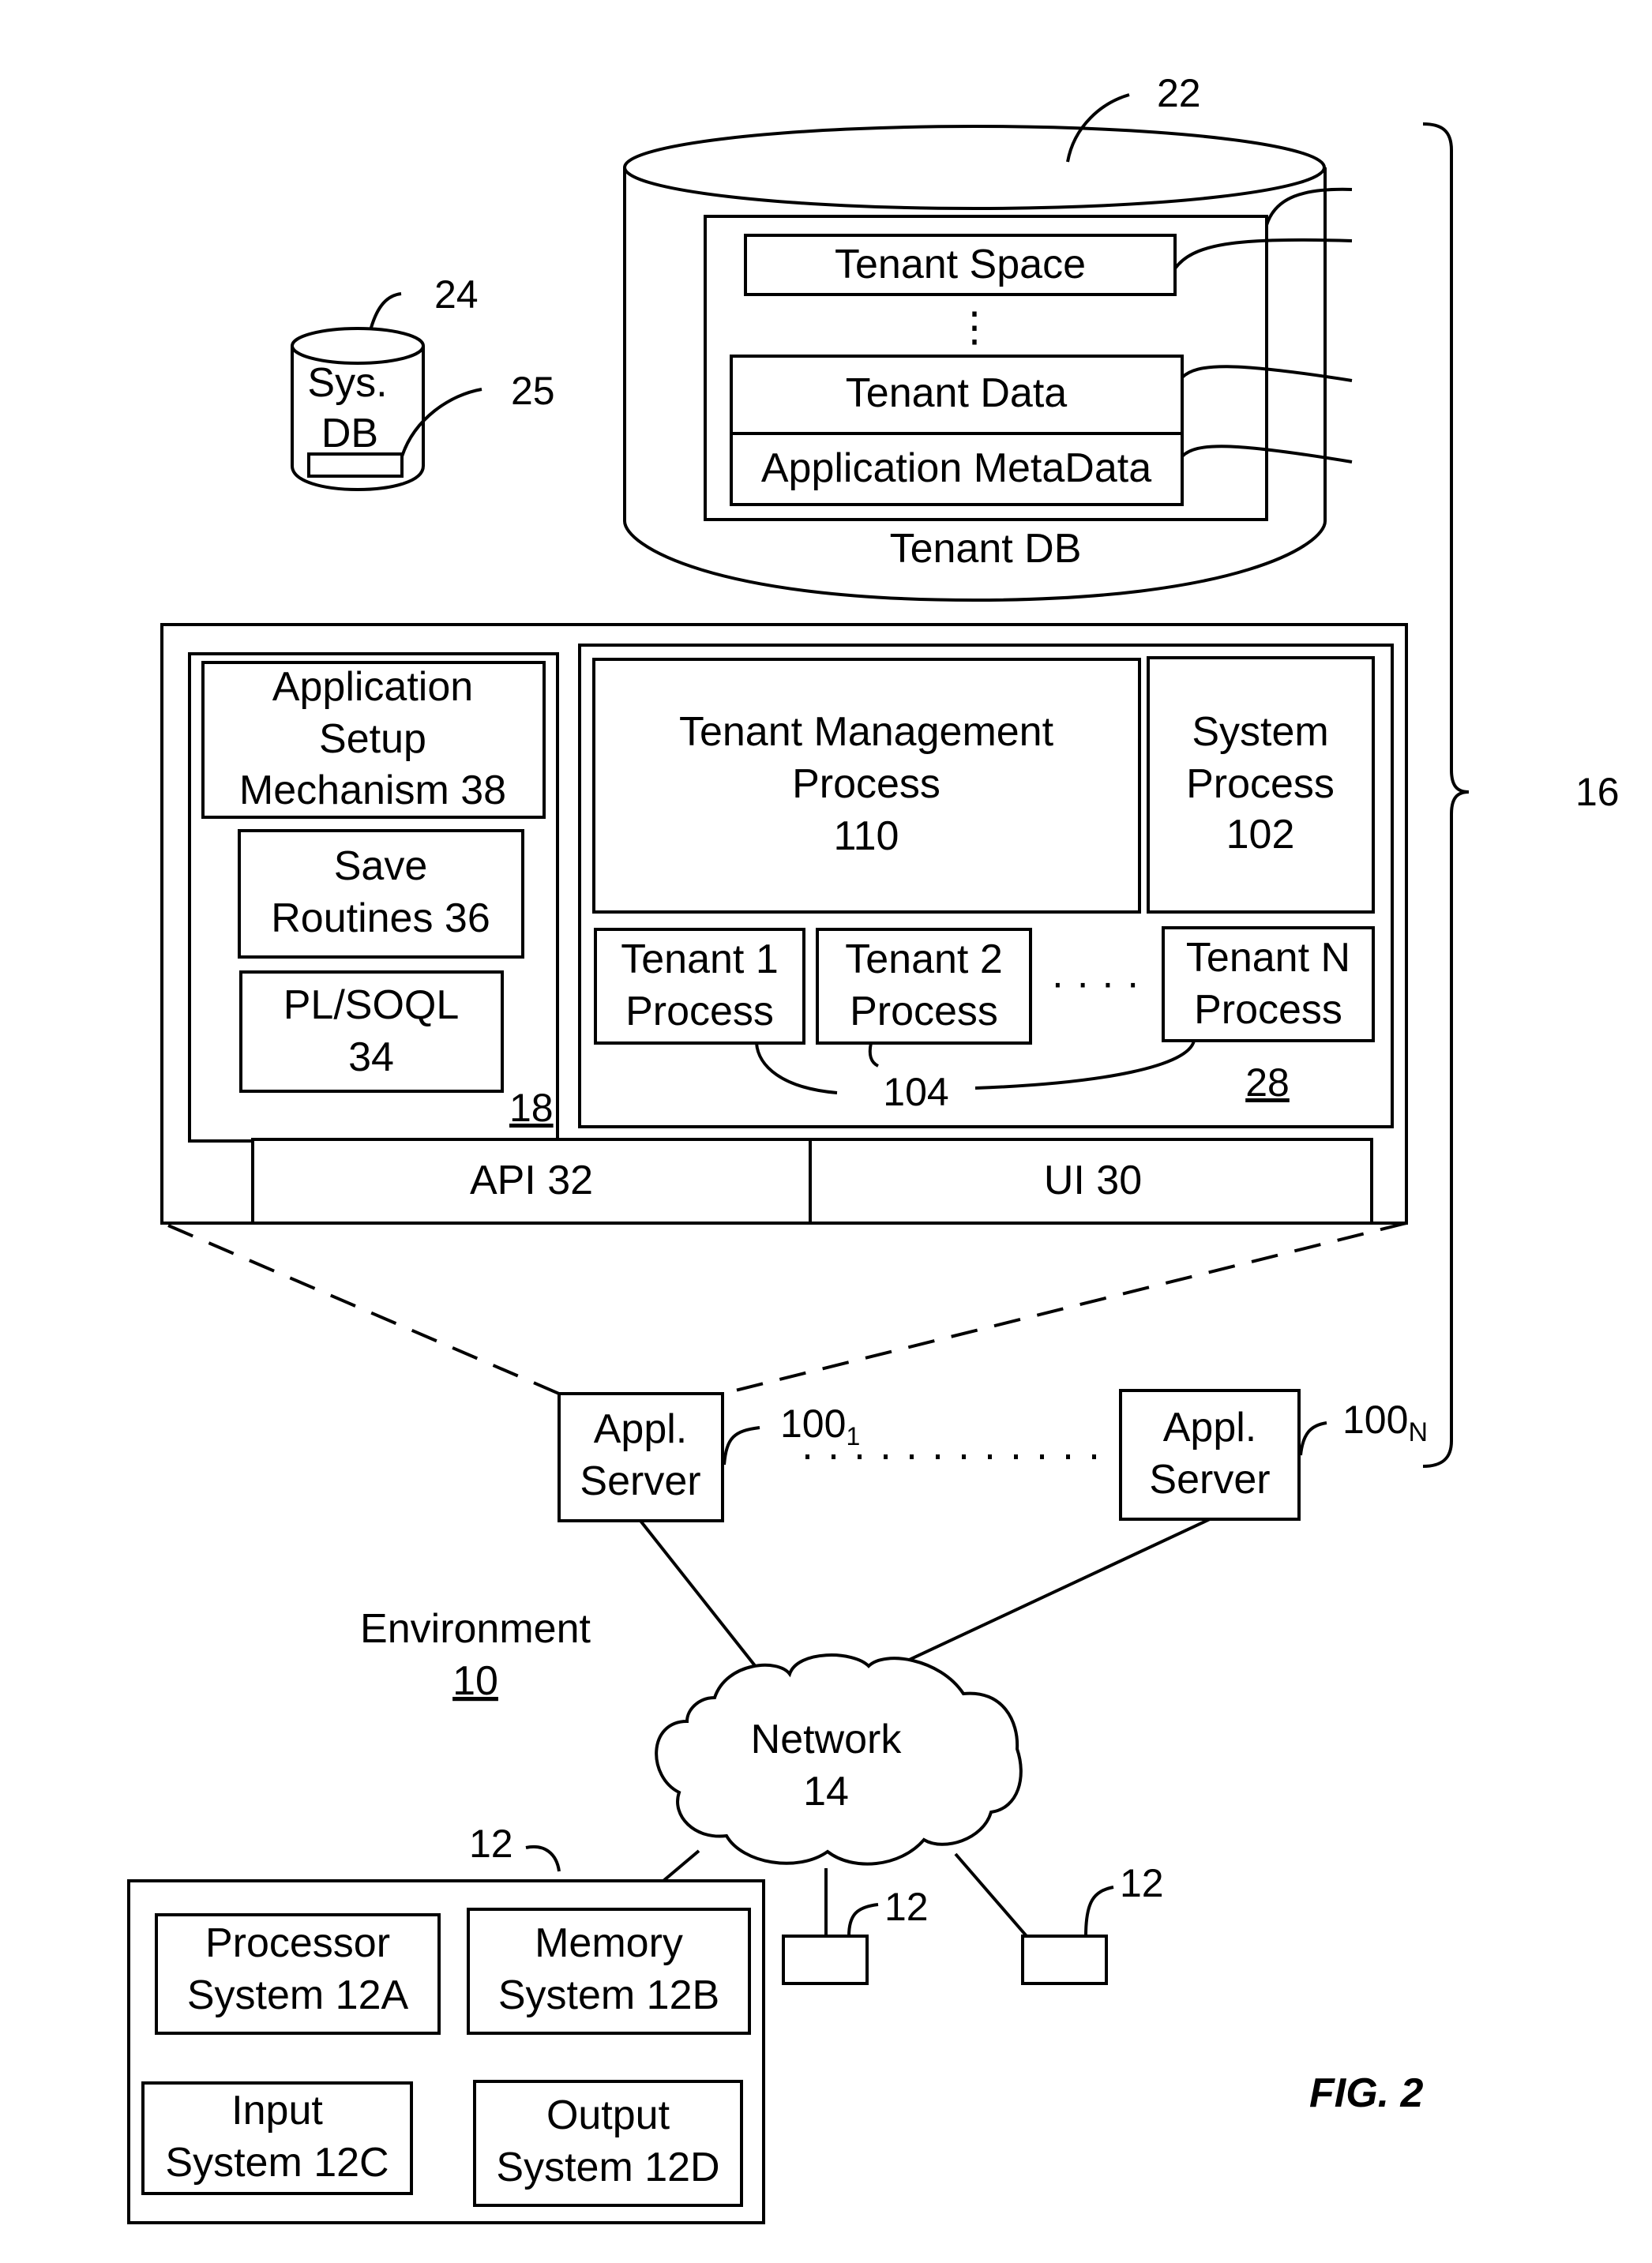  Describe the element at coordinates (956, 393) in the screenshot. I see `tenant-data-label: Tenant Data` at that location.